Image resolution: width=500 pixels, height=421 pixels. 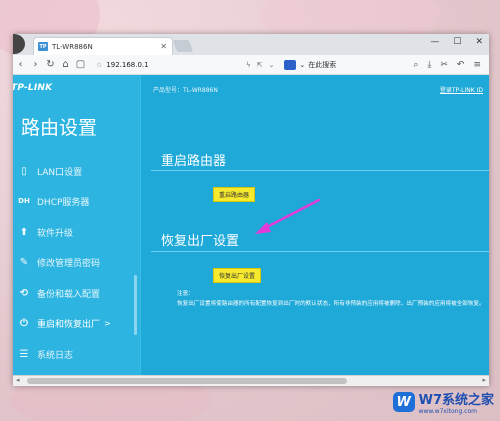 I want to click on minimize-icon: —, so click(x=434, y=42).